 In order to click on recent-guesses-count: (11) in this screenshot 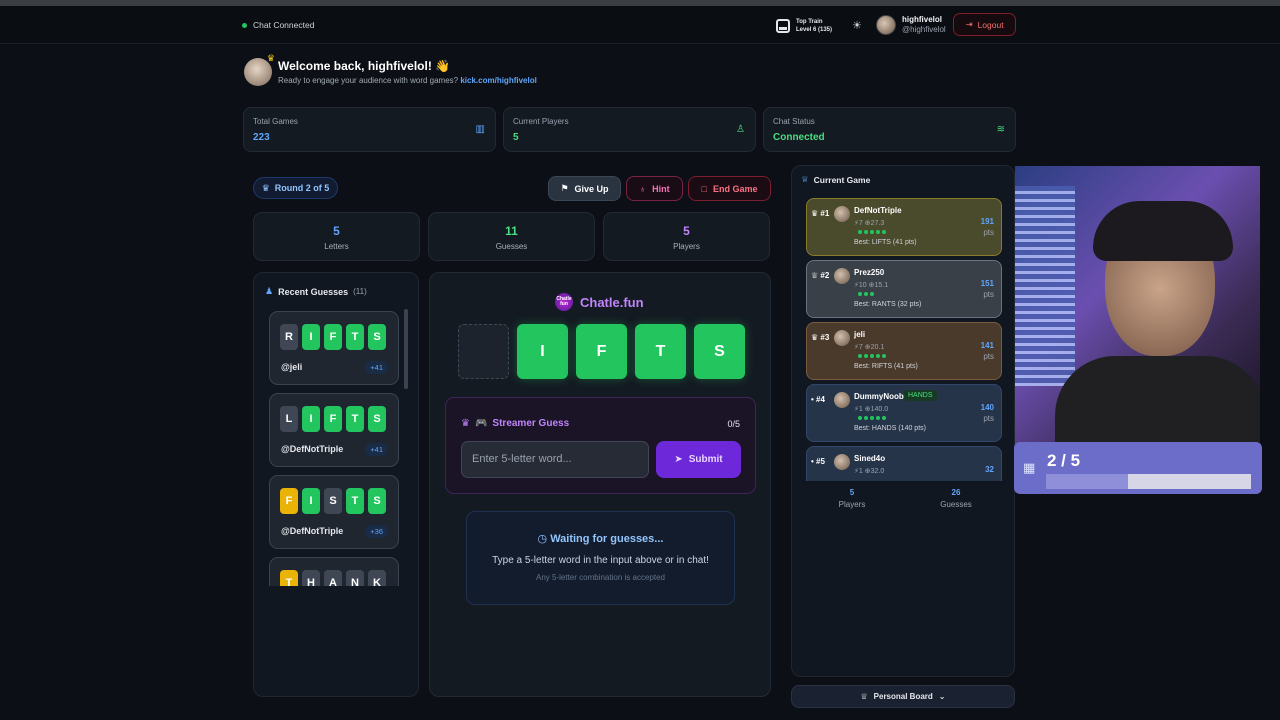, I will do `click(360, 291)`.